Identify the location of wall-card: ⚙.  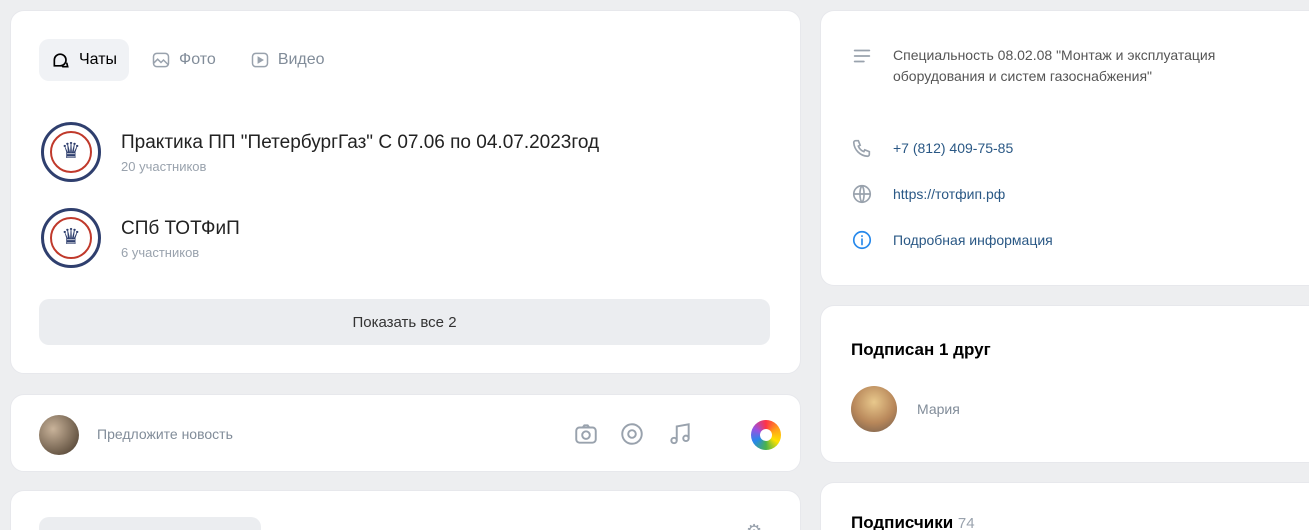
(405, 510).